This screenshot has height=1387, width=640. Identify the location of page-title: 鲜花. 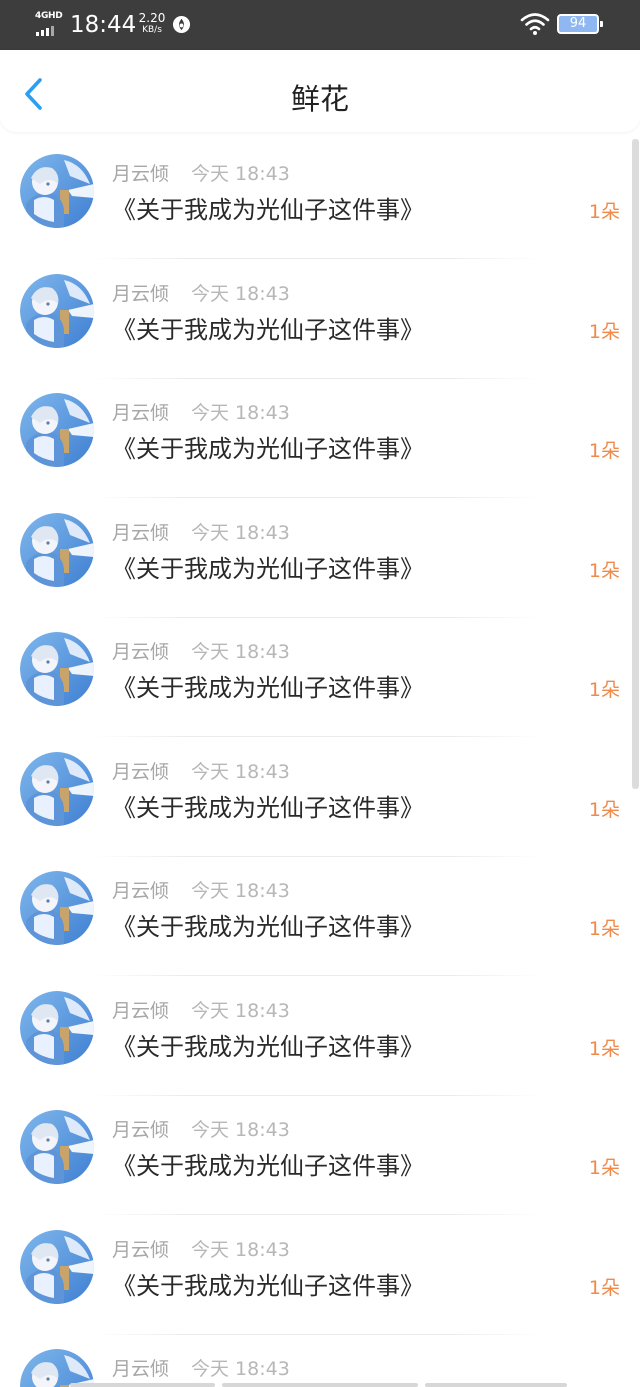
(319, 99).